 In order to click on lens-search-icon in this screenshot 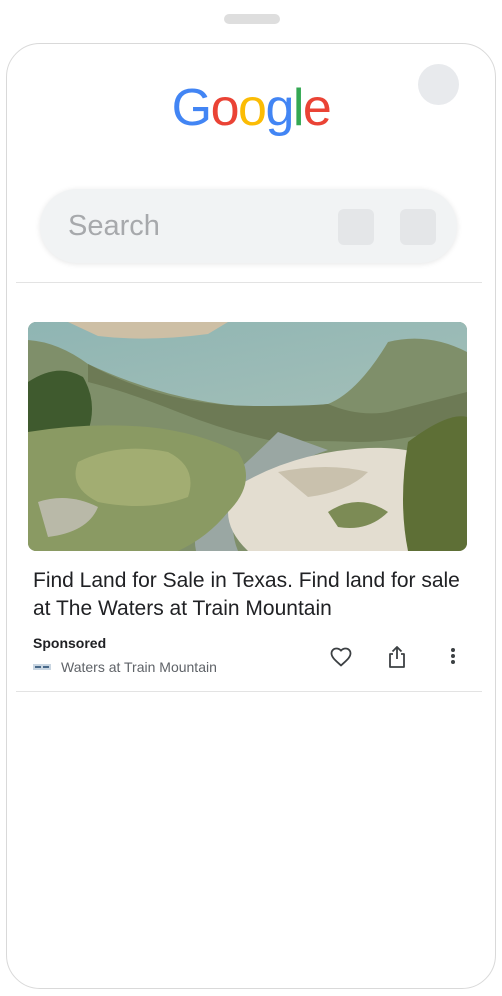, I will do `click(418, 227)`.